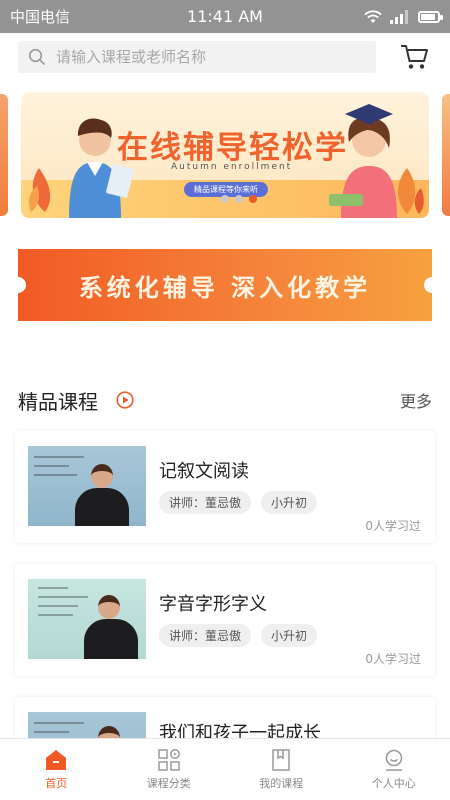 This screenshot has width=450, height=800. I want to click on tab-label: 首页, so click(56, 783).